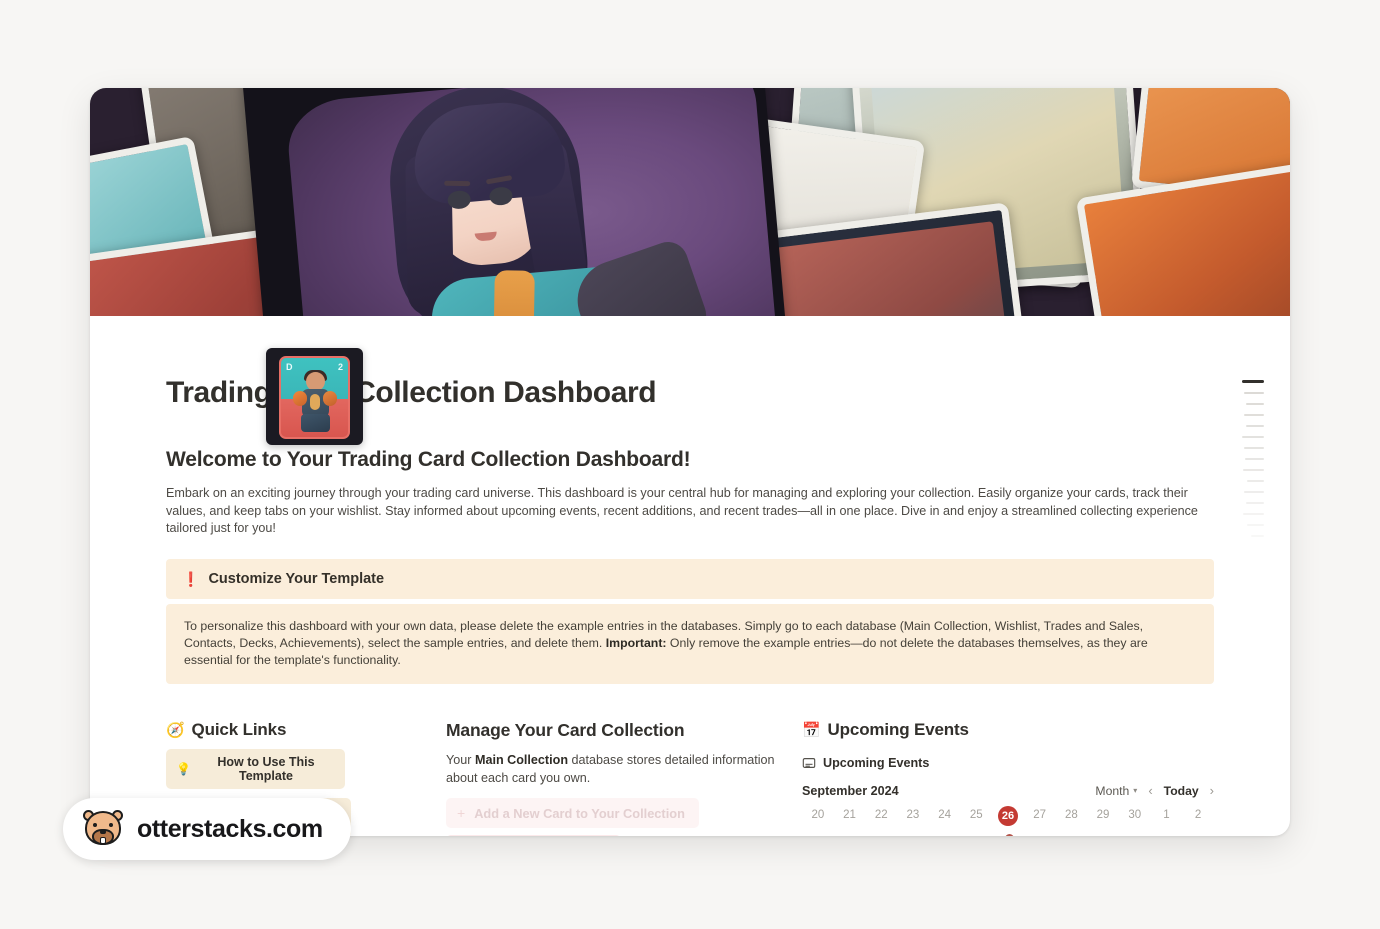 This screenshot has height=929, width=1380. I want to click on calendar-day: 2, so click(1198, 819).